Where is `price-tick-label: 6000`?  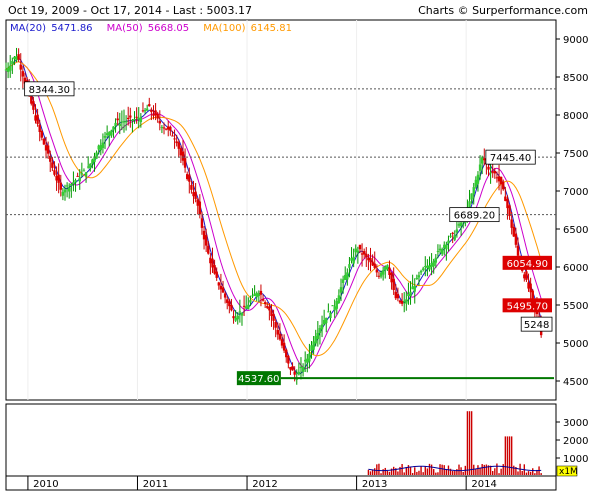 price-tick-label: 6000 is located at coordinates (575, 268).